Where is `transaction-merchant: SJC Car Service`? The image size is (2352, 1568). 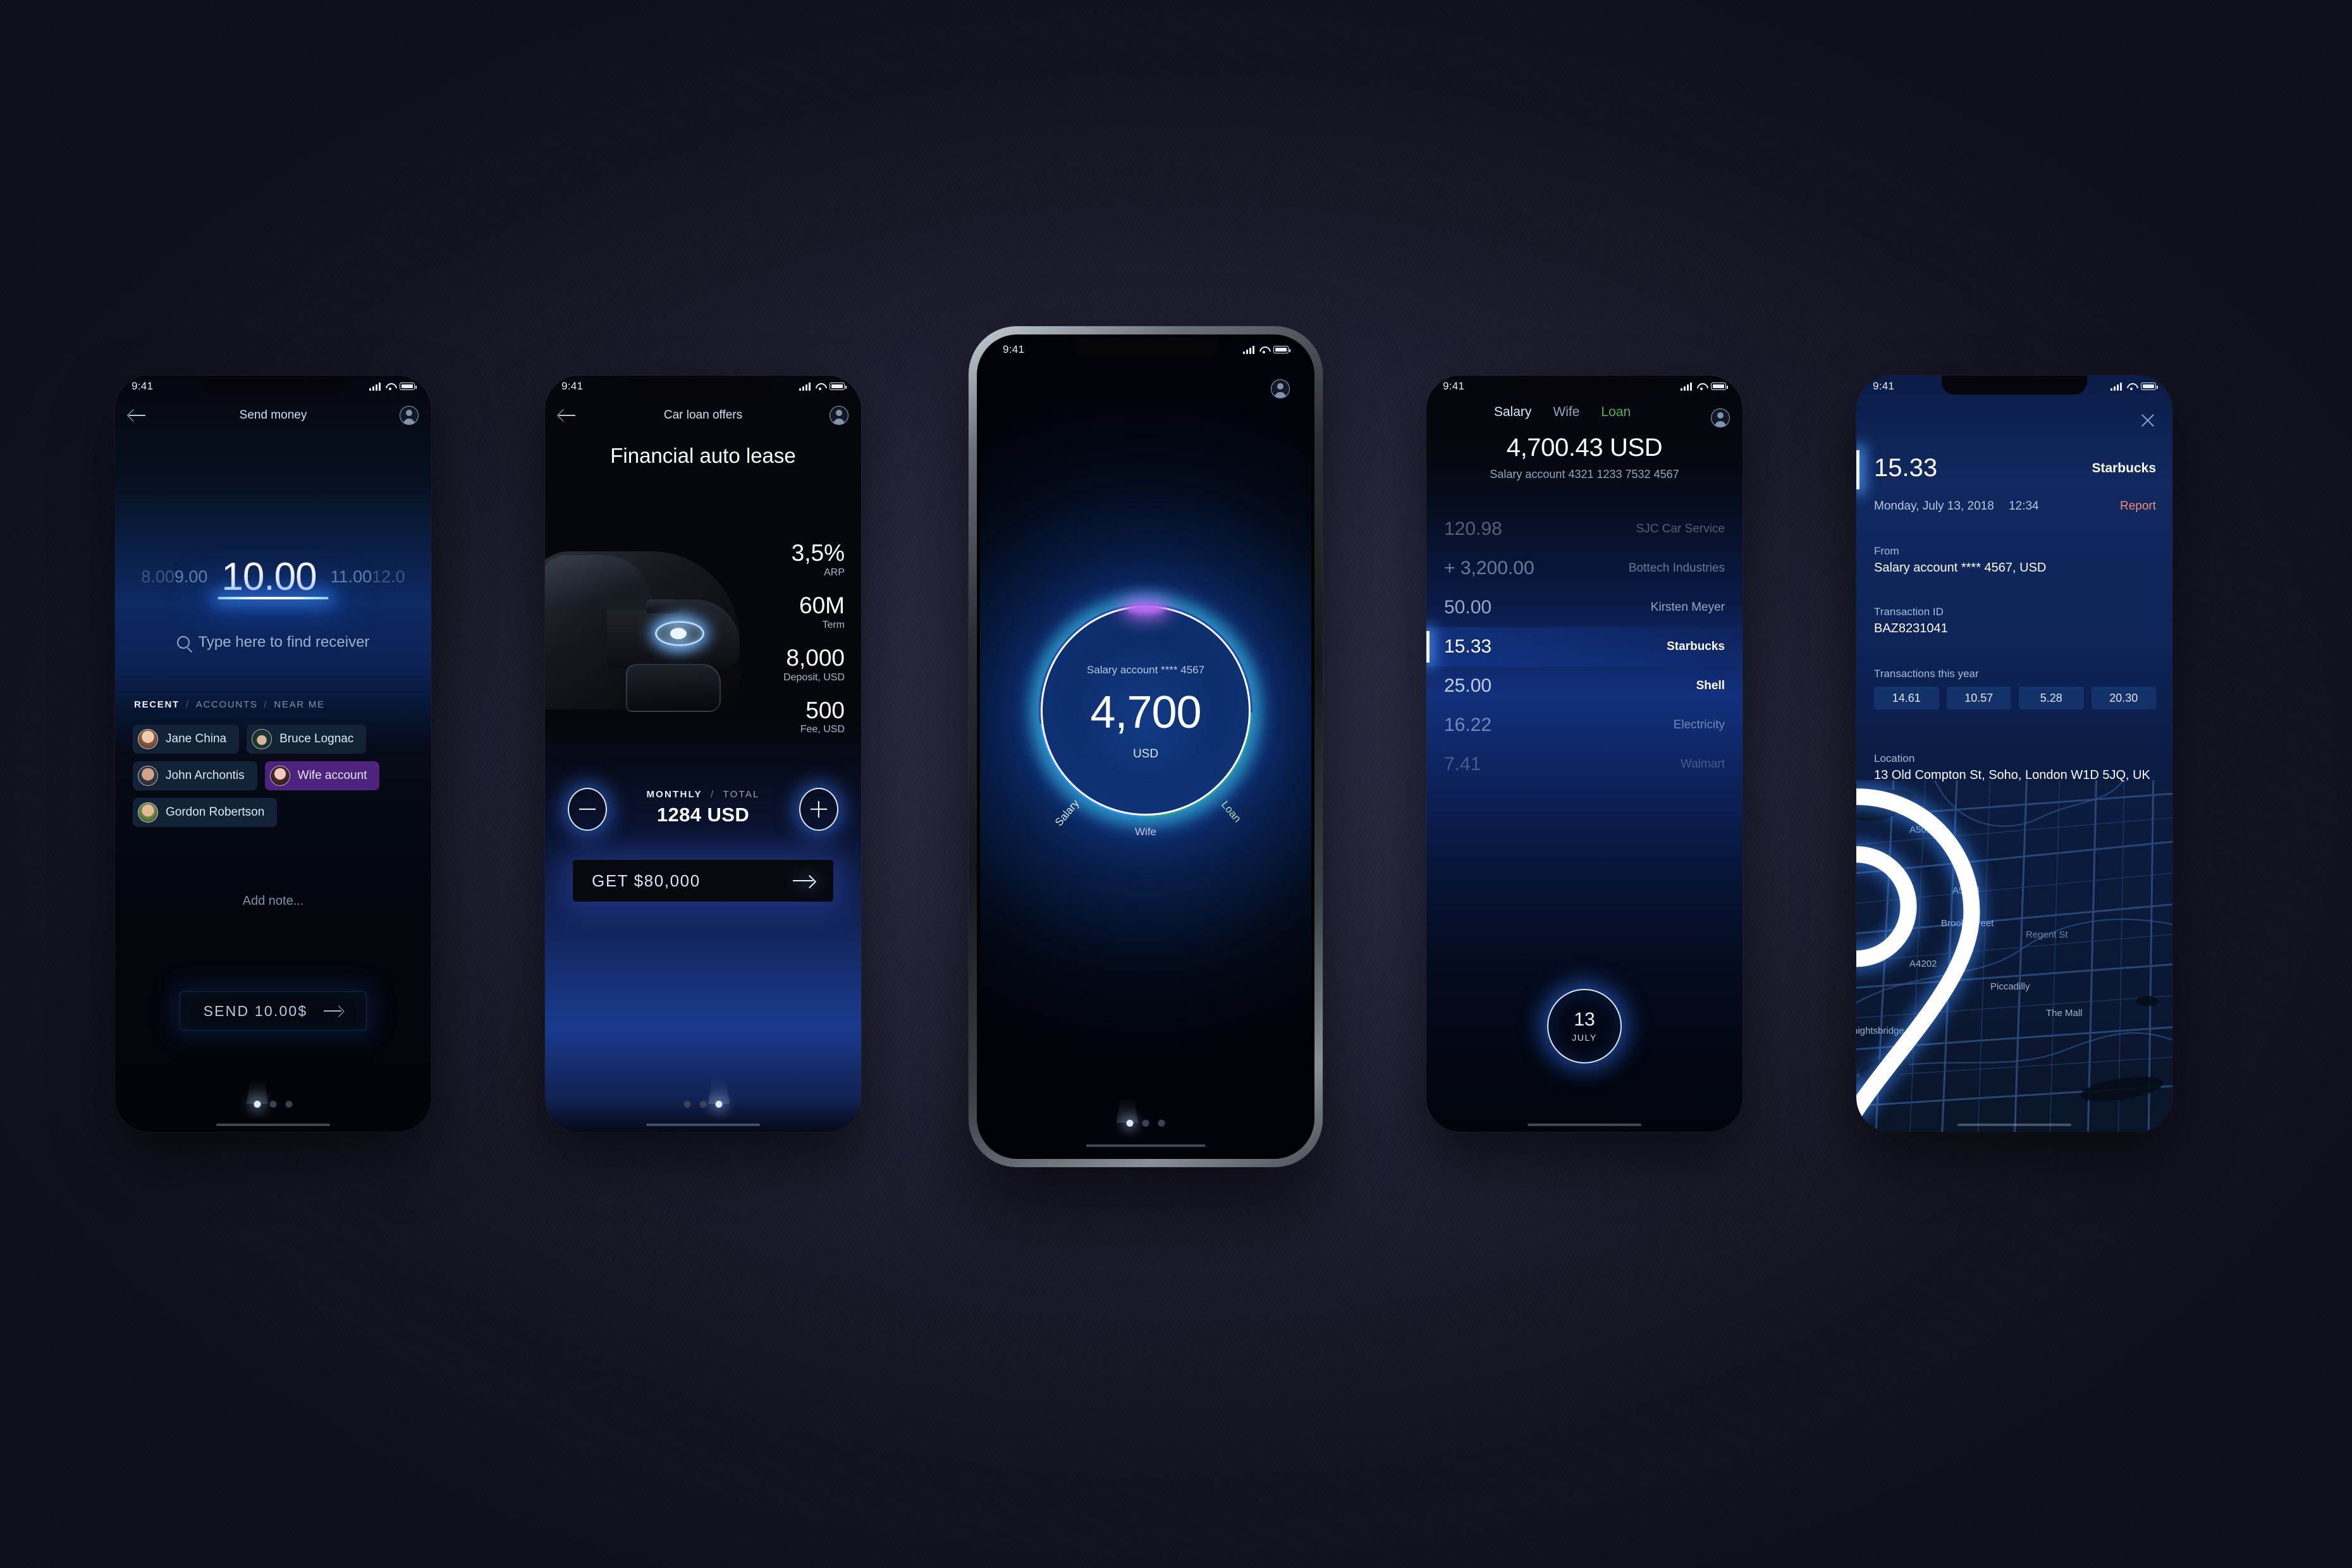
transaction-merchant: SJC Car Service is located at coordinates (1680, 529).